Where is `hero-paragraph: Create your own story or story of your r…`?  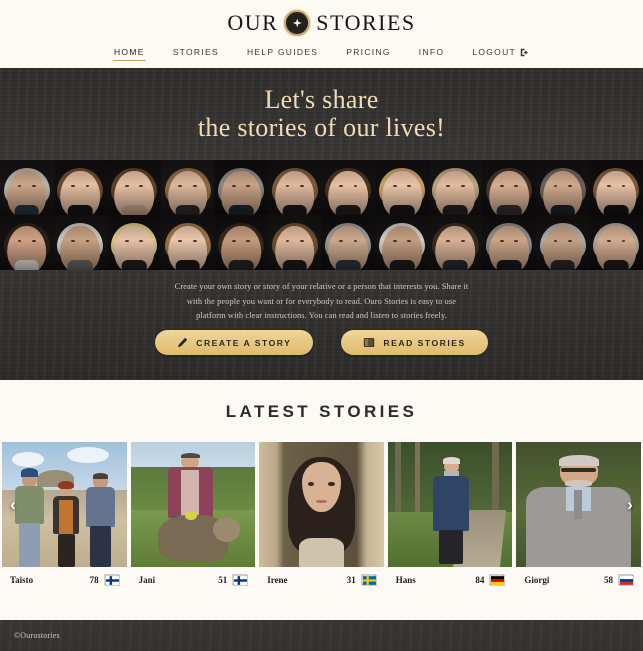 hero-paragraph: Create your own story or story of your r… is located at coordinates (321, 301).